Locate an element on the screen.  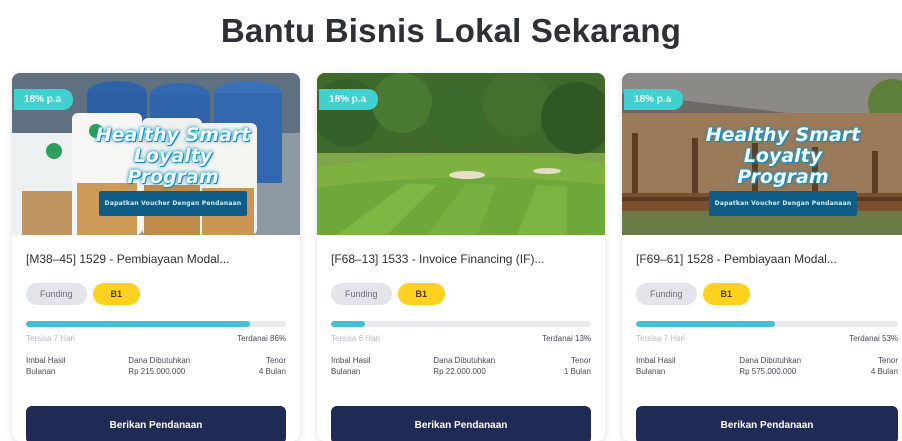
funded-percent: Terdanai 53% is located at coordinates (873, 338).